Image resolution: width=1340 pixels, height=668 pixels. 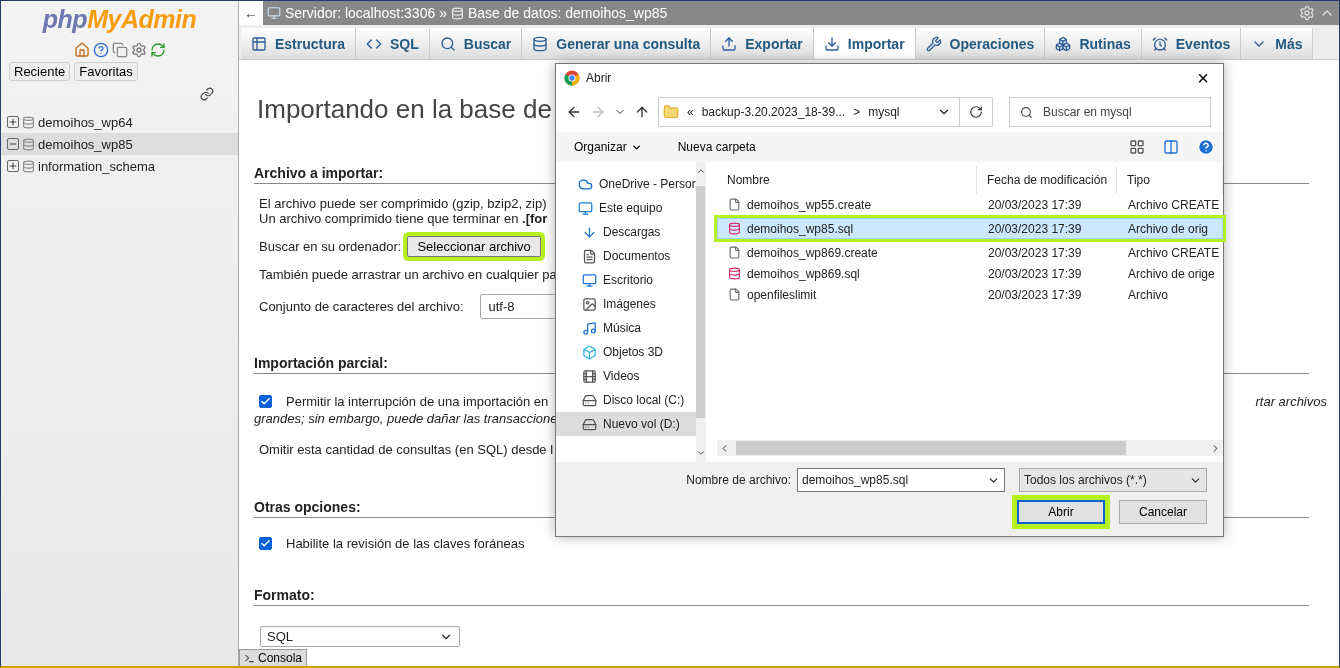 What do you see at coordinates (119, 122) in the screenshot?
I see `database-item: demoihos_wp64` at bounding box center [119, 122].